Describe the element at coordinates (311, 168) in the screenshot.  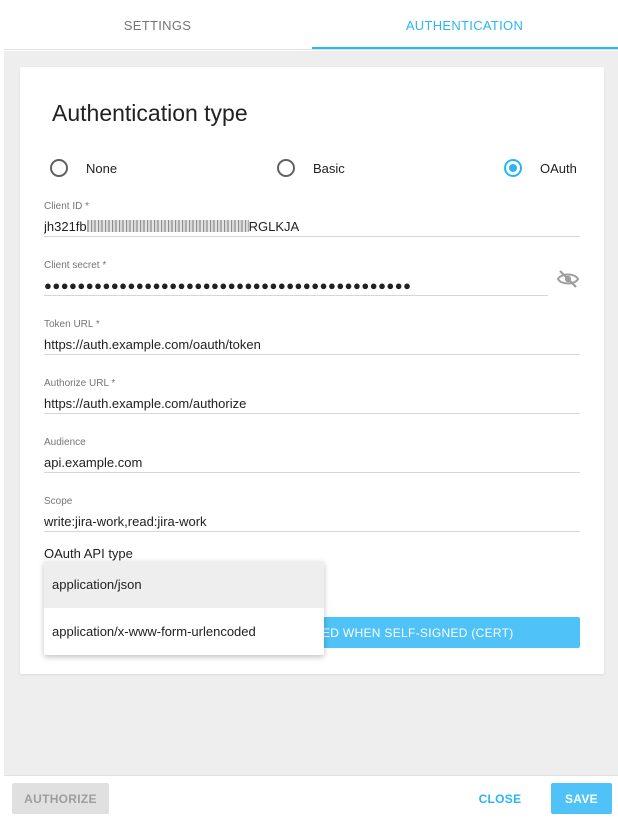
I see `radio-basic: Basic` at that location.